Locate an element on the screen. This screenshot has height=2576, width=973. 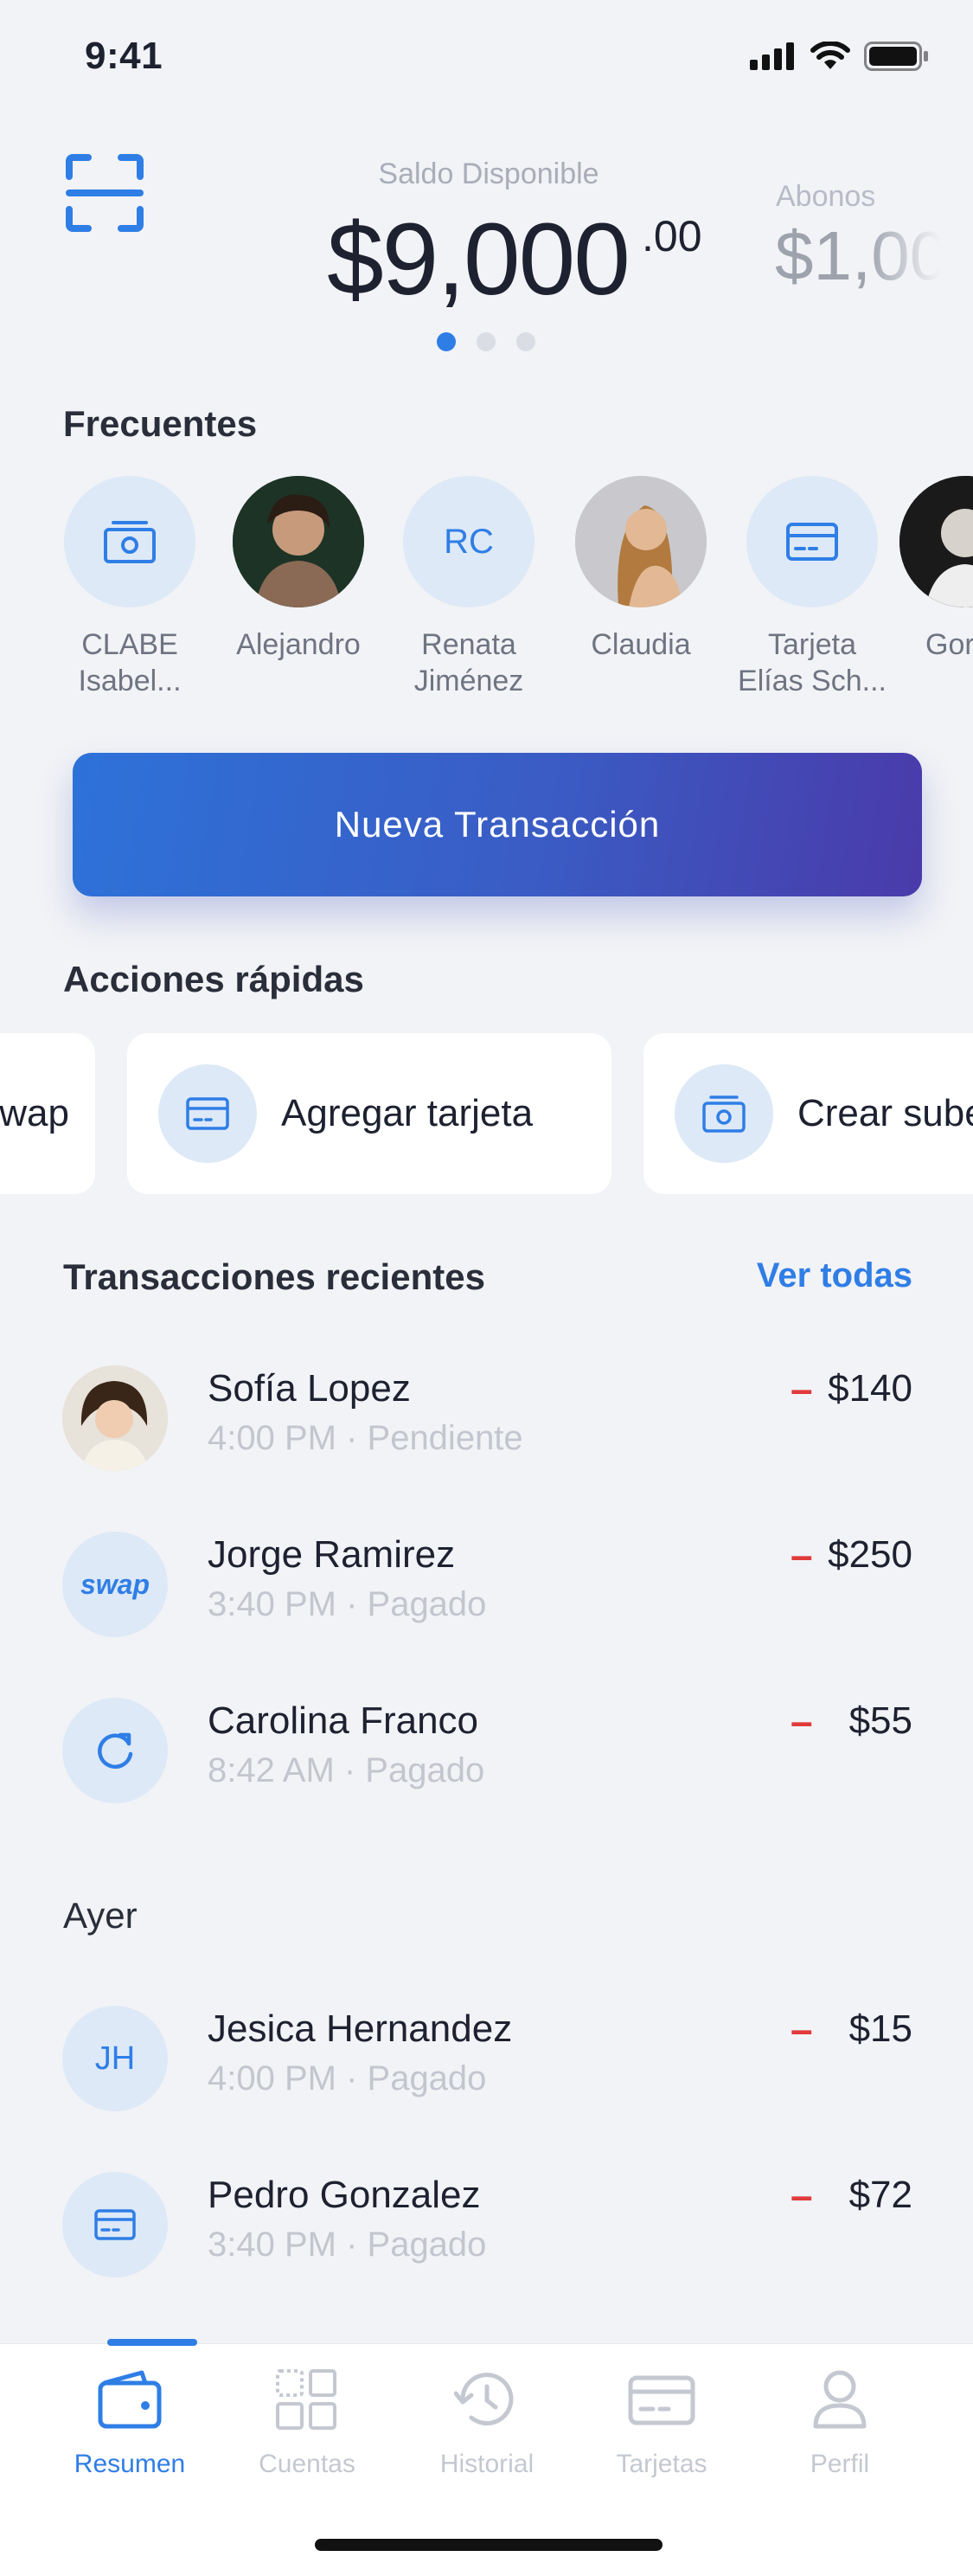
carousel-dots is located at coordinates (486, 342).